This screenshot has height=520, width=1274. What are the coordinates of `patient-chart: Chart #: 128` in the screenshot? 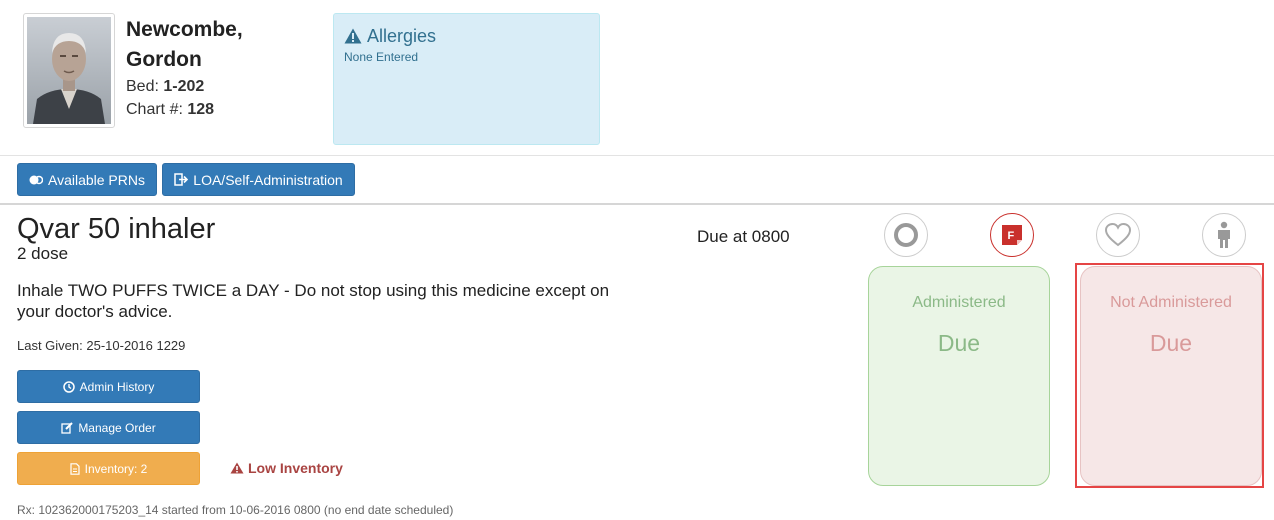 It's located at (206, 109).